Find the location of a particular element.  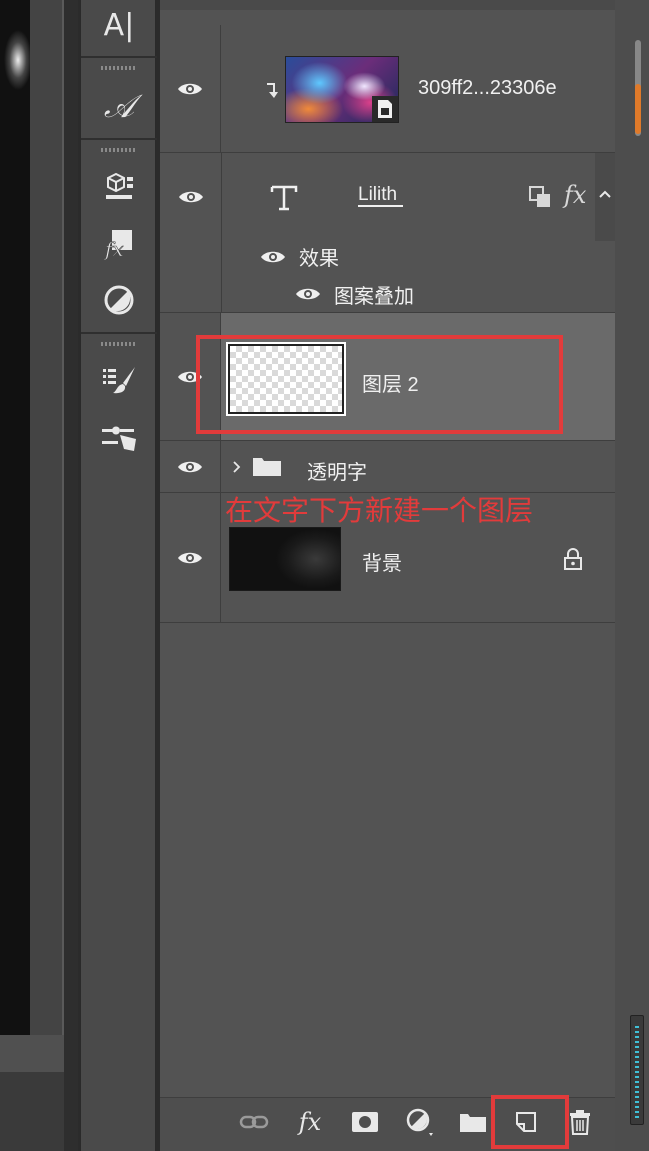

add-layer-style-button: fx is located at coordinates (310, 1122).